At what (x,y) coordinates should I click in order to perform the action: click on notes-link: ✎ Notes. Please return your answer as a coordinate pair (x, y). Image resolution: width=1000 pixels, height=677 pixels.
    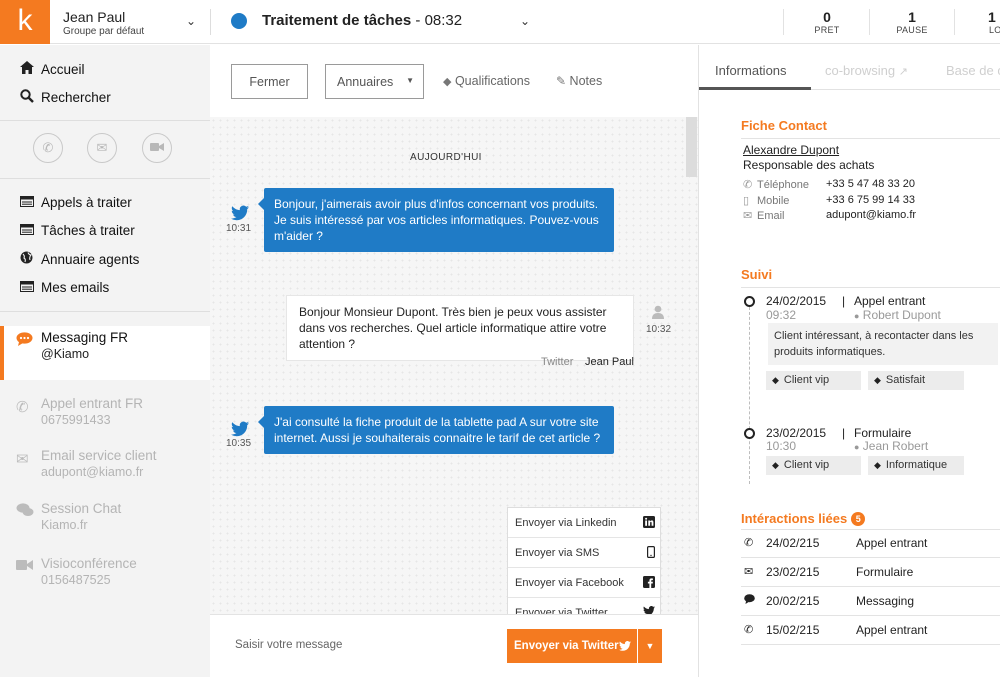
    Looking at the image, I should click on (579, 81).